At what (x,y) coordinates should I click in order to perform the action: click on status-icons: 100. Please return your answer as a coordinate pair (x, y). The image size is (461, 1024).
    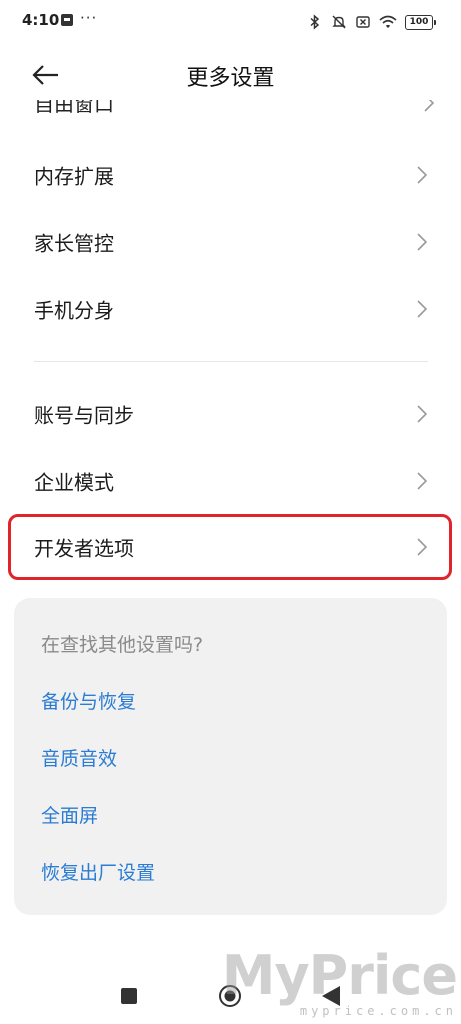
    Looking at the image, I should click on (371, 22).